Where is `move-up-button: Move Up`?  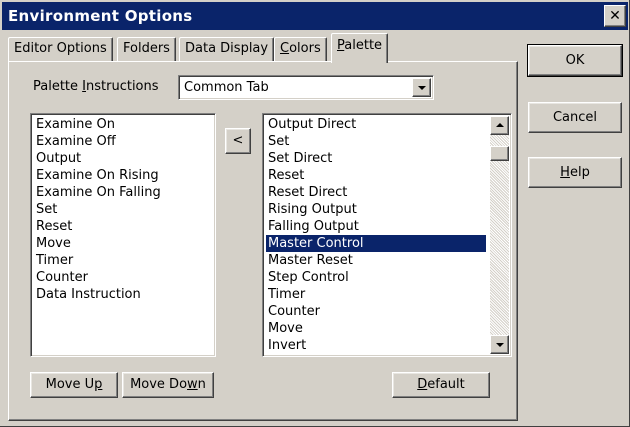 move-up-button: Move Up is located at coordinates (74, 385).